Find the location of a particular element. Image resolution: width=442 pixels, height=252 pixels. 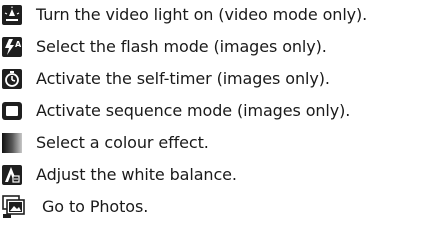

list-item-label: Select the flash mode (images only). is located at coordinates (181, 46).